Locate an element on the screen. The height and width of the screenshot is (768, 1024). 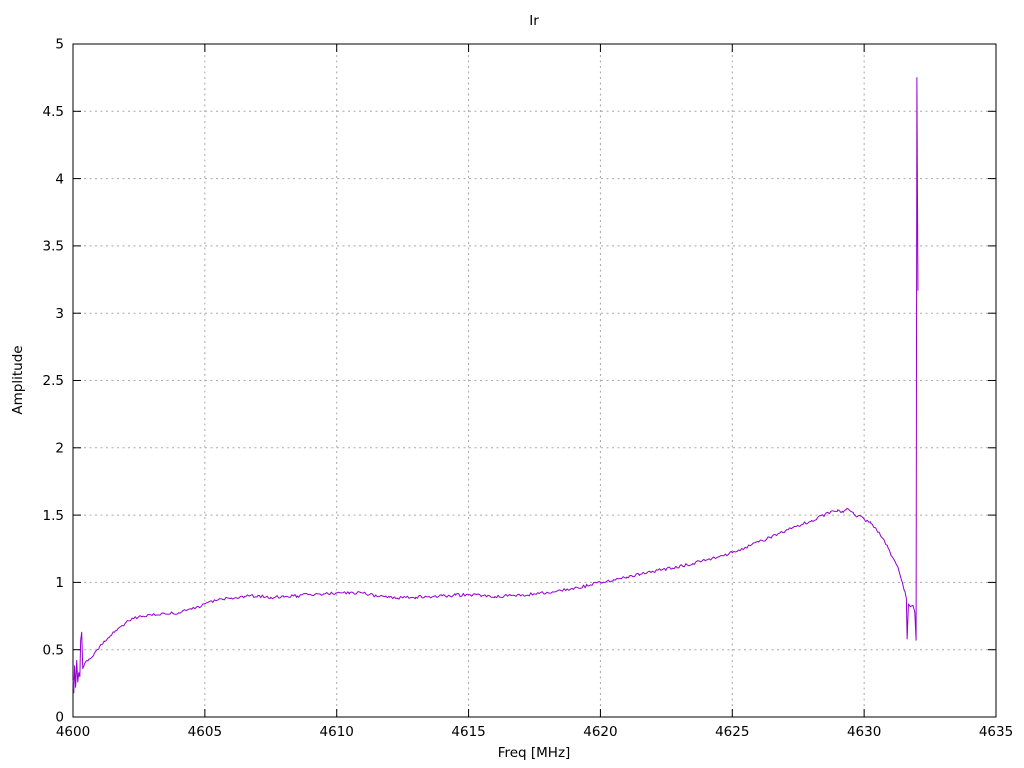
x-tick-label: 4600 is located at coordinates (73, 732).